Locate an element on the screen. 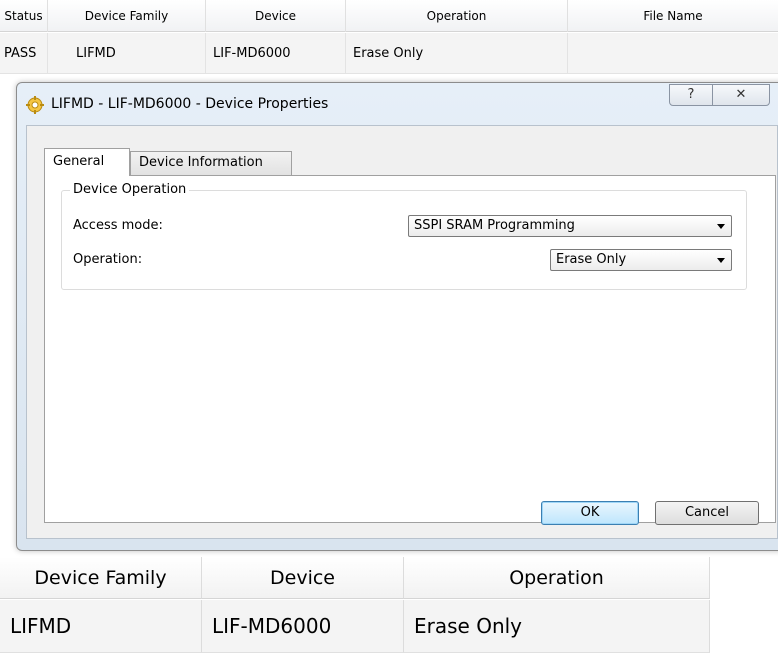  tab-device-information: Device Information is located at coordinates (211, 163).